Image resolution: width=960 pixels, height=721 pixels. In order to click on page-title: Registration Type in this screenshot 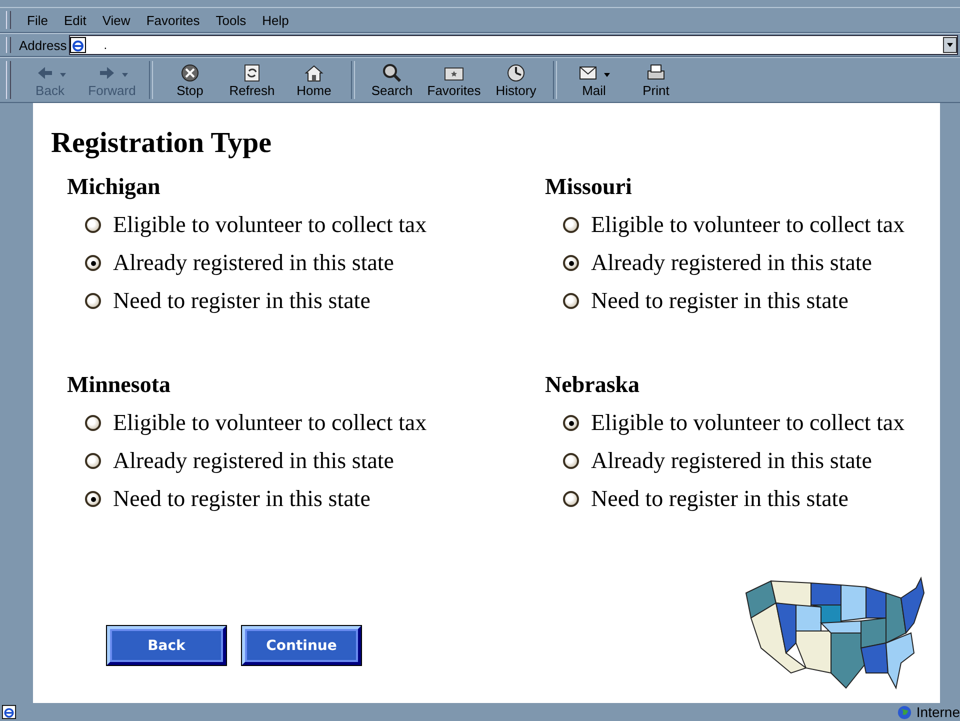, I will do `click(161, 143)`.